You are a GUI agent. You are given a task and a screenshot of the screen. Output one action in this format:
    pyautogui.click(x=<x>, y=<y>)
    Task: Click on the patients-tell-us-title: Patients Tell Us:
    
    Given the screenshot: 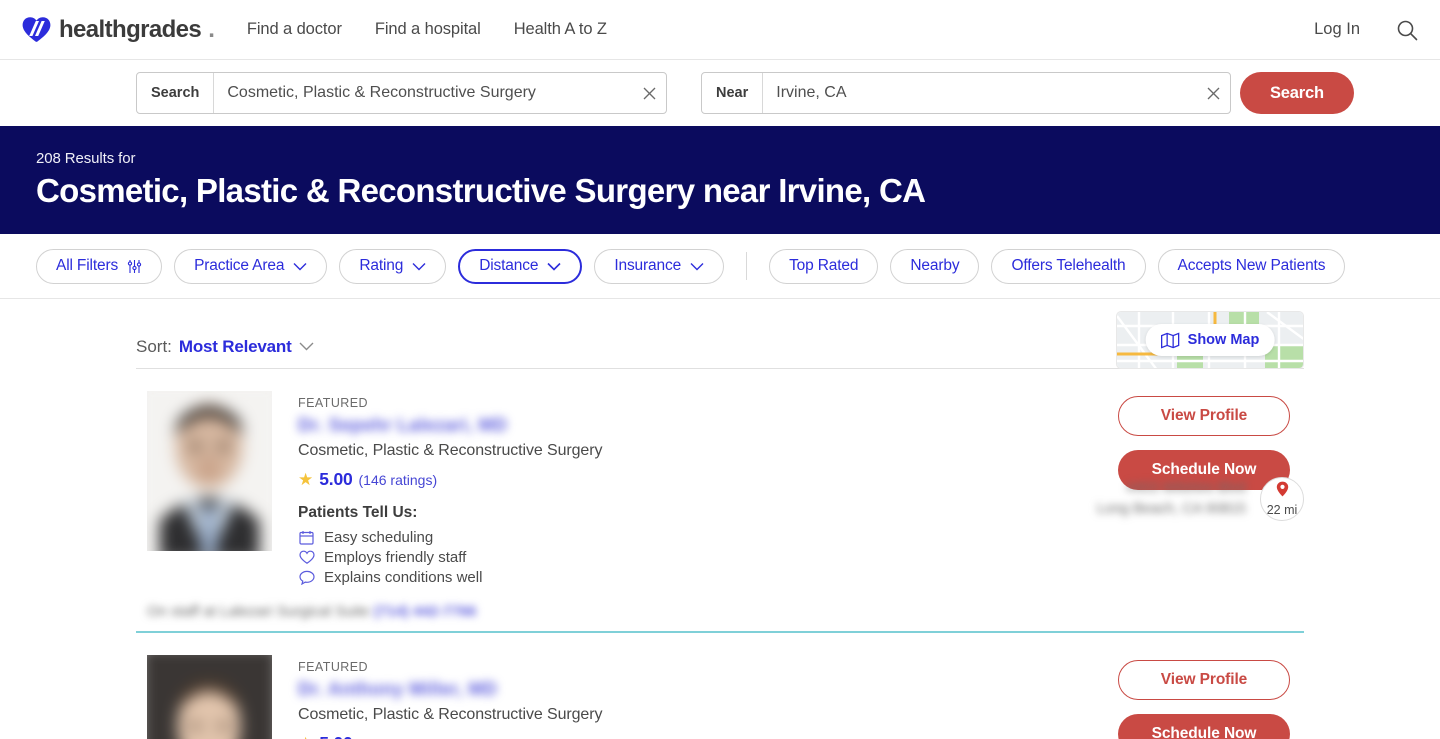 What is the action you would take?
    pyautogui.click(x=358, y=512)
    